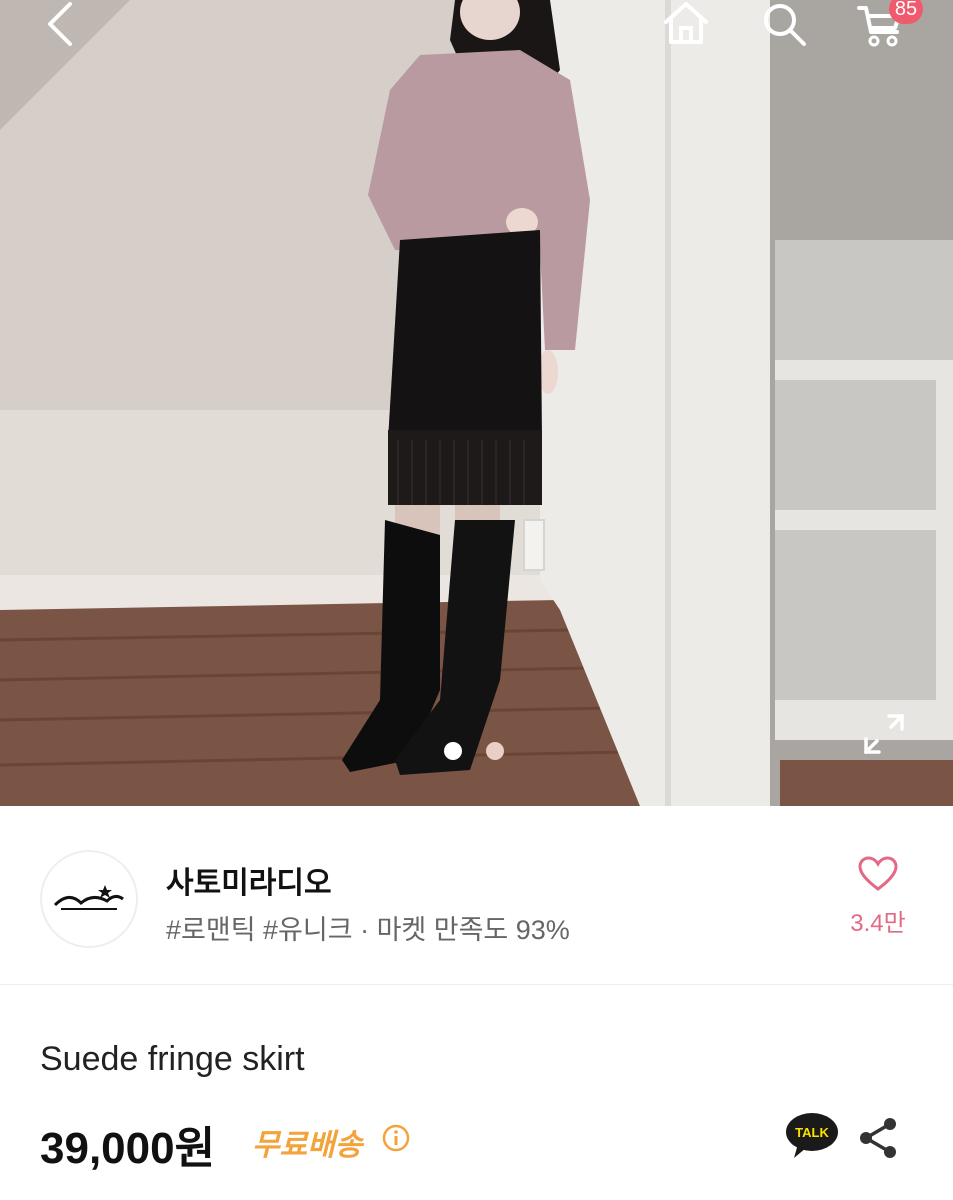 The image size is (953, 1200). I want to click on shipping-info-button, so click(396, 1138).